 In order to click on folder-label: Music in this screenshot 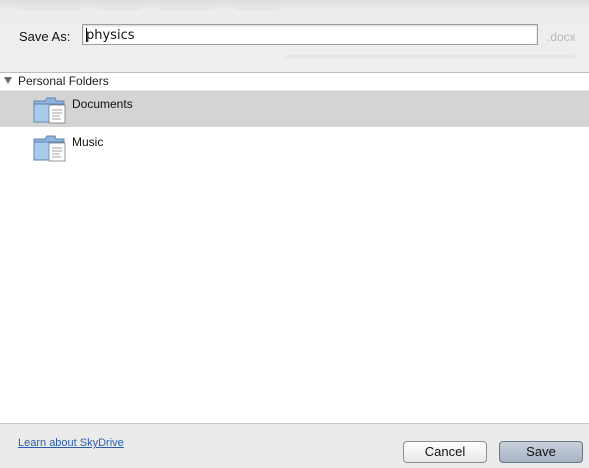, I will do `click(88, 142)`.